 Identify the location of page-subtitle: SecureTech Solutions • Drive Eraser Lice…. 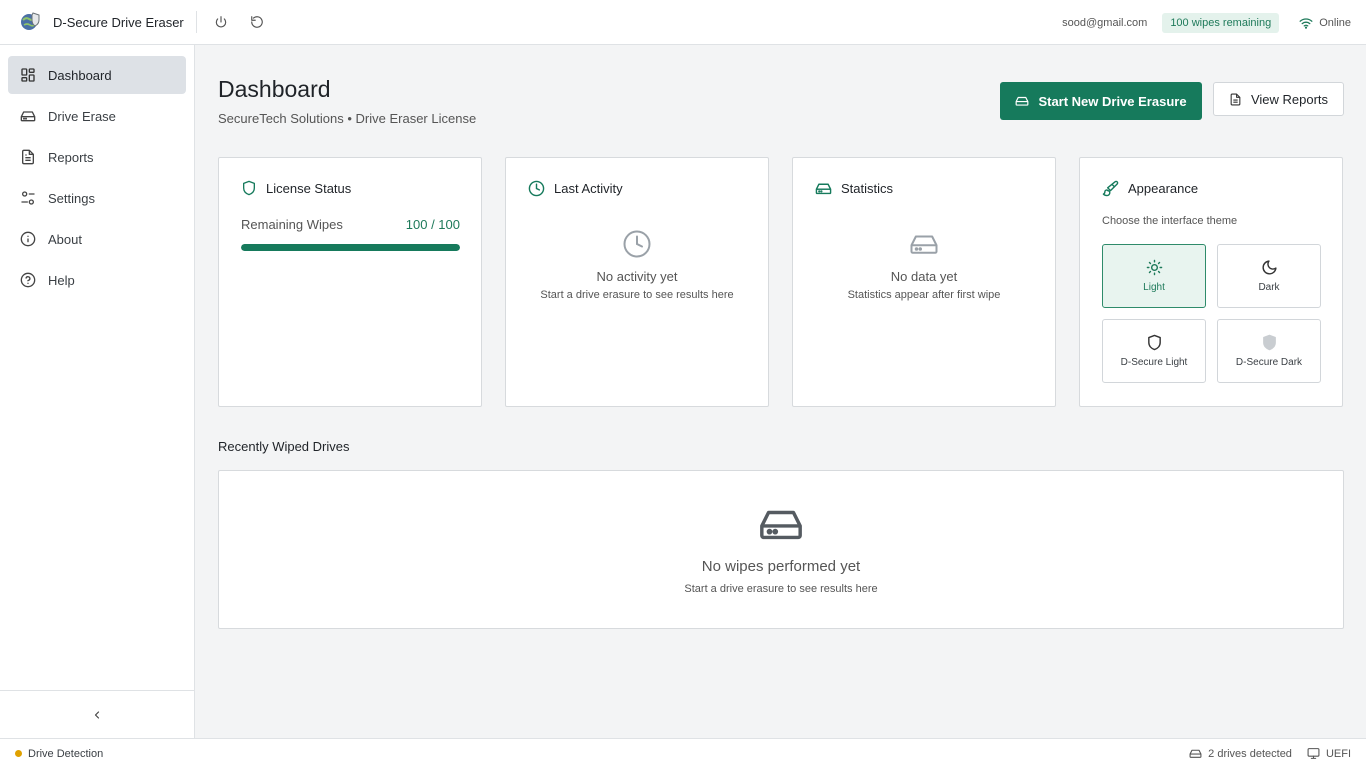
(347, 118).